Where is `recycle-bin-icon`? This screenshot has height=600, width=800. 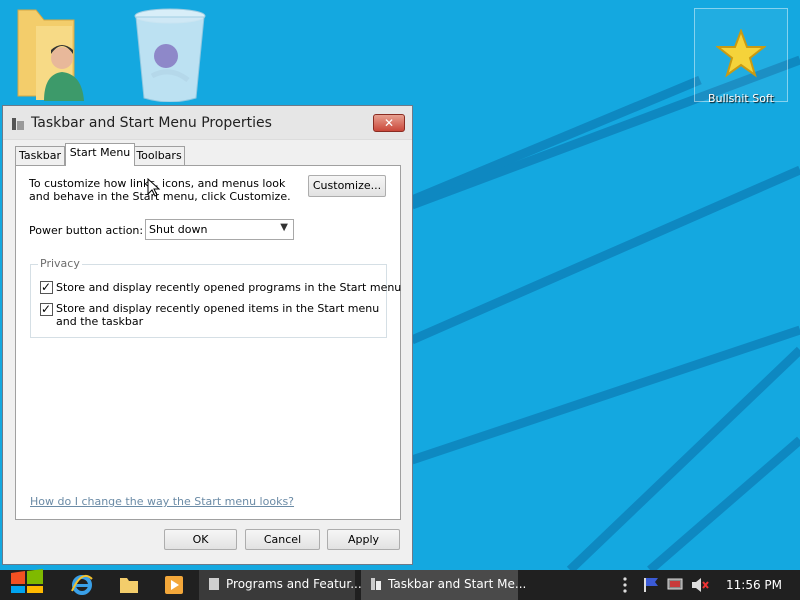
recycle-bin-icon is located at coordinates (171, 54).